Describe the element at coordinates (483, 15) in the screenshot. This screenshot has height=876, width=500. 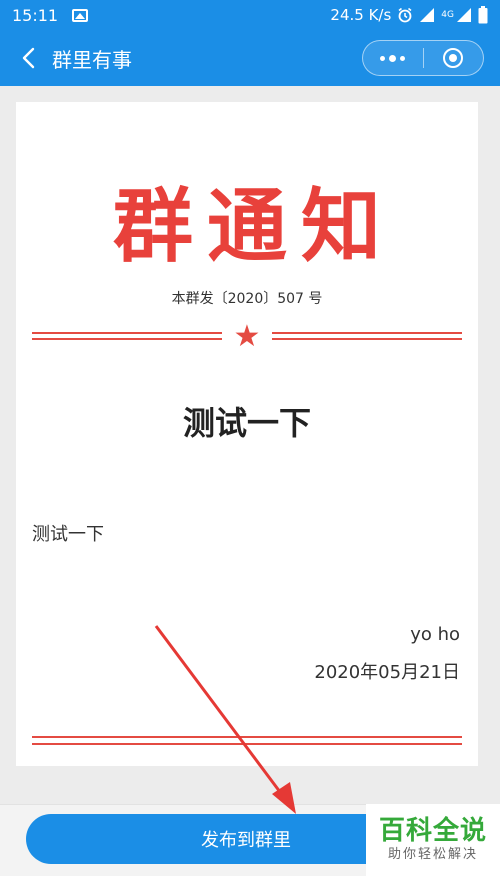
I see `battery-icon` at that location.